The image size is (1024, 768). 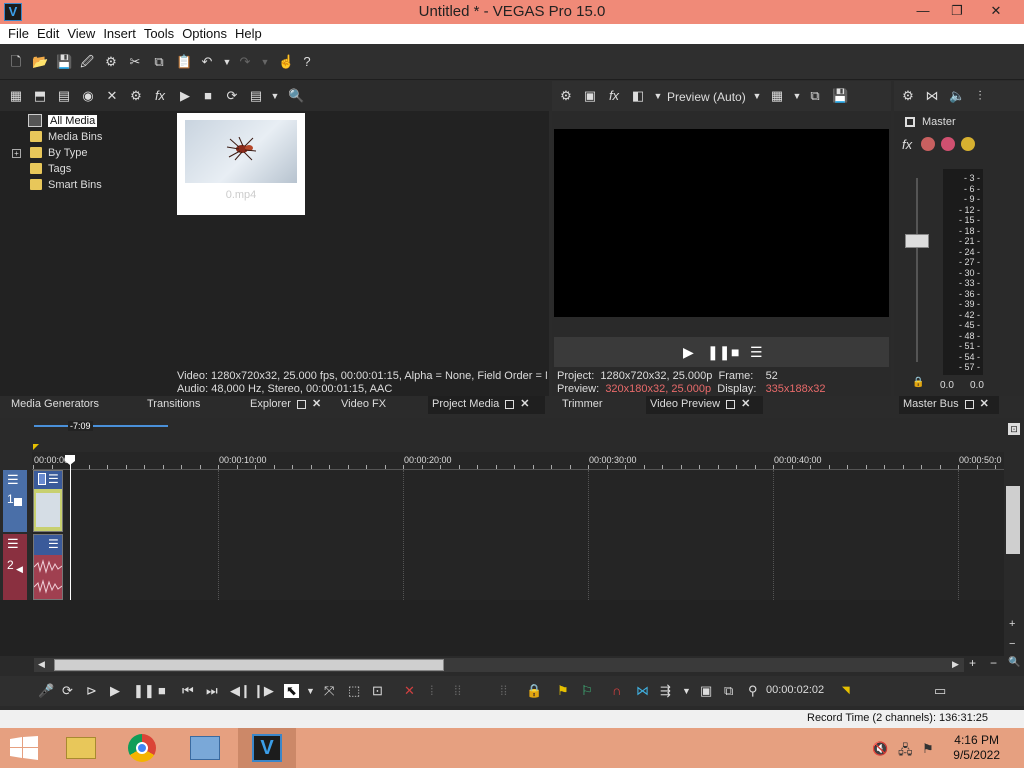 What do you see at coordinates (1014, 429) in the screenshot?
I see `timeline-options-icon: ⊡` at bounding box center [1014, 429].